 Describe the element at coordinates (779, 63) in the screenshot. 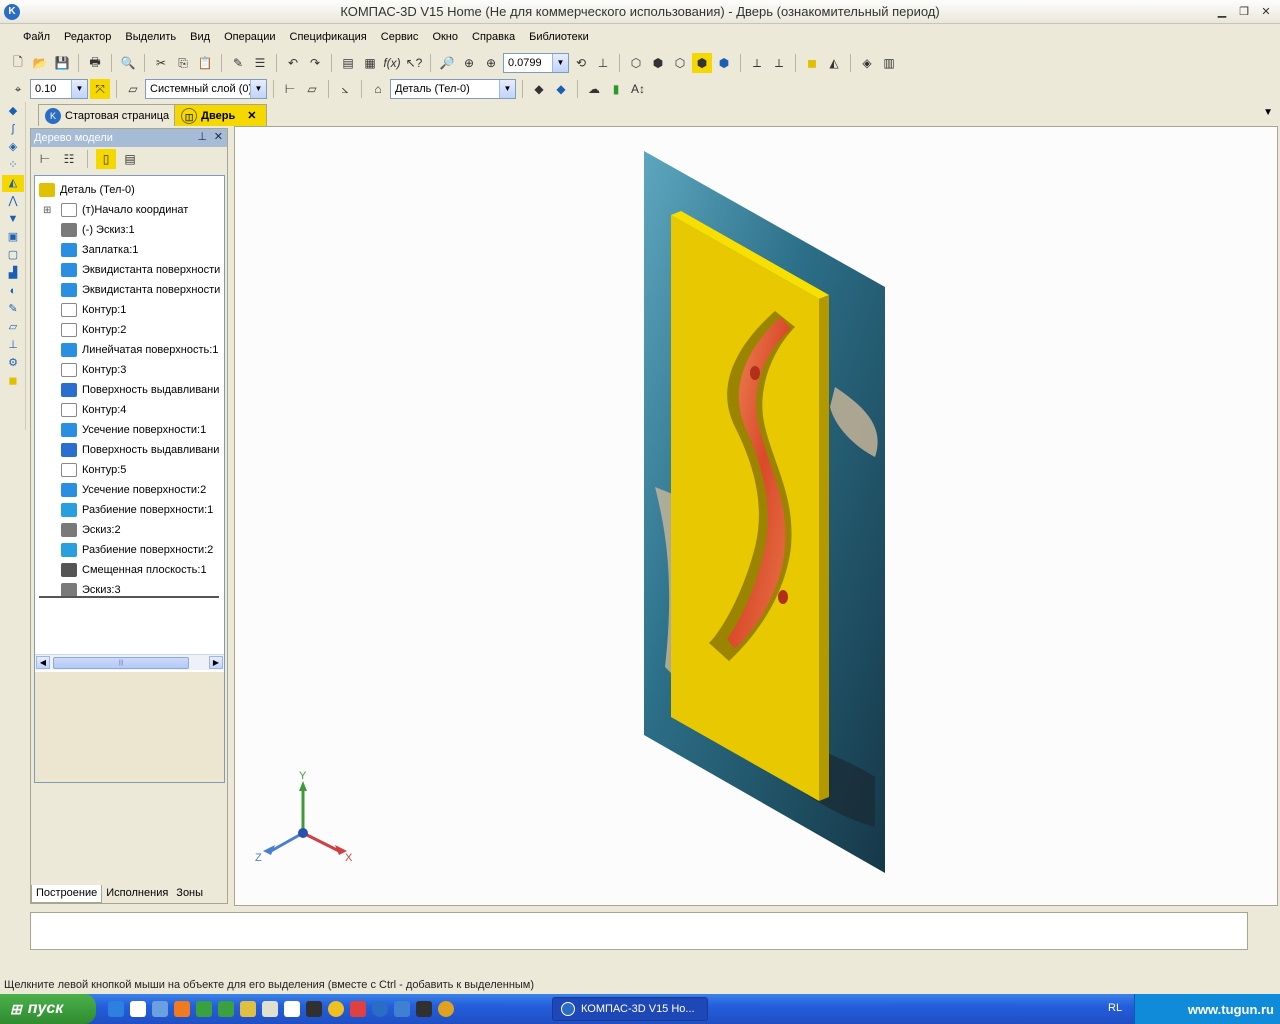

I see `section-icon: ⟂` at that location.